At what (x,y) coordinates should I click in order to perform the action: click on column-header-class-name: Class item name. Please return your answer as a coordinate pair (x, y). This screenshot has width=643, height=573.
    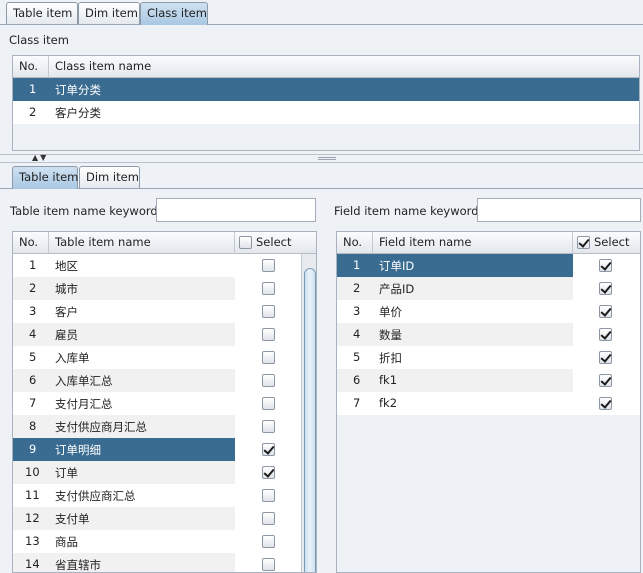
    Looking at the image, I should click on (344, 67).